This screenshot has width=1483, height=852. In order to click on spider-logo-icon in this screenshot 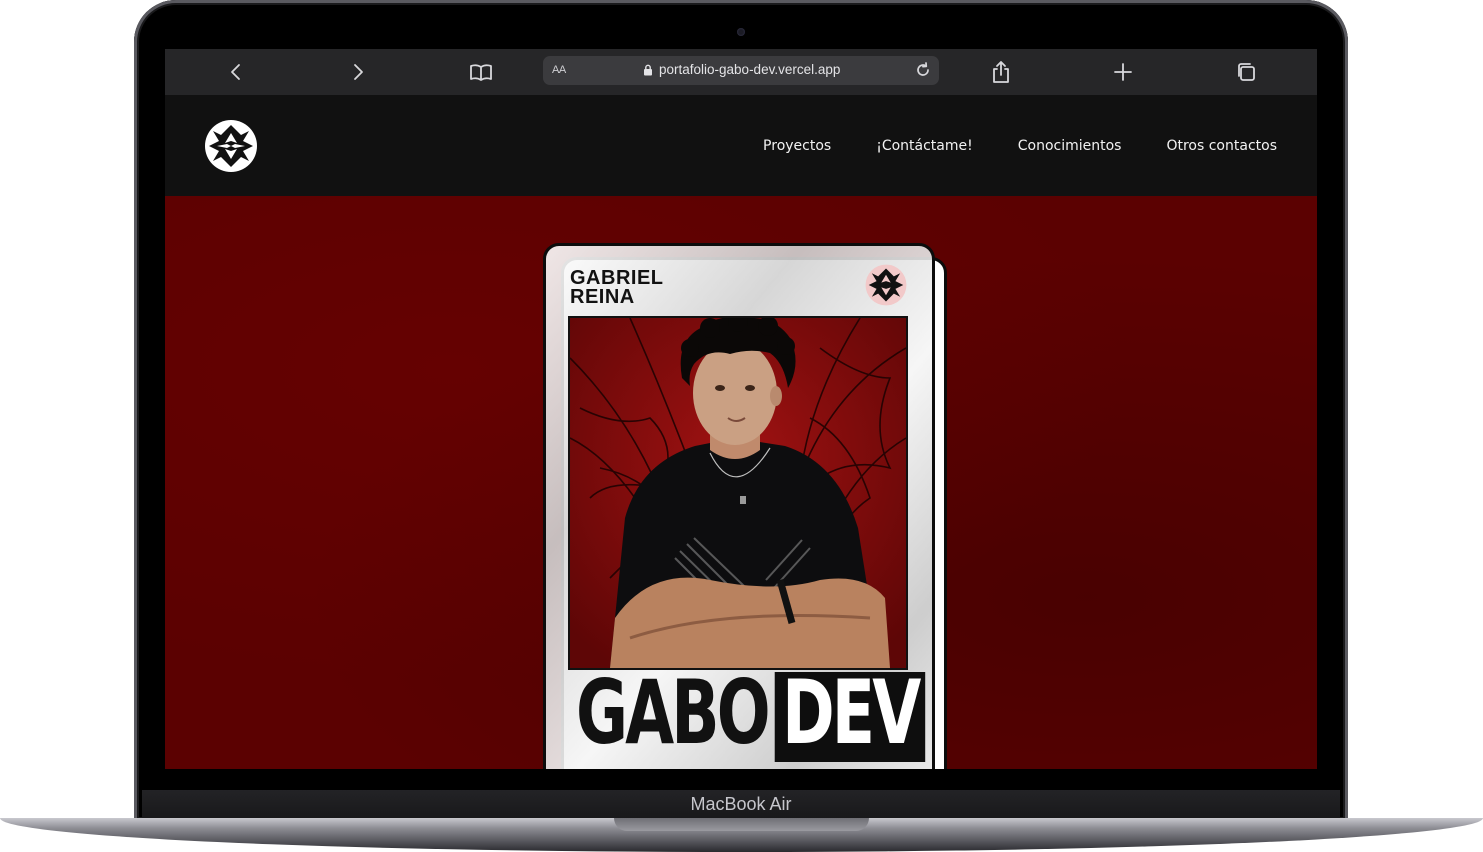, I will do `click(231, 146)`.